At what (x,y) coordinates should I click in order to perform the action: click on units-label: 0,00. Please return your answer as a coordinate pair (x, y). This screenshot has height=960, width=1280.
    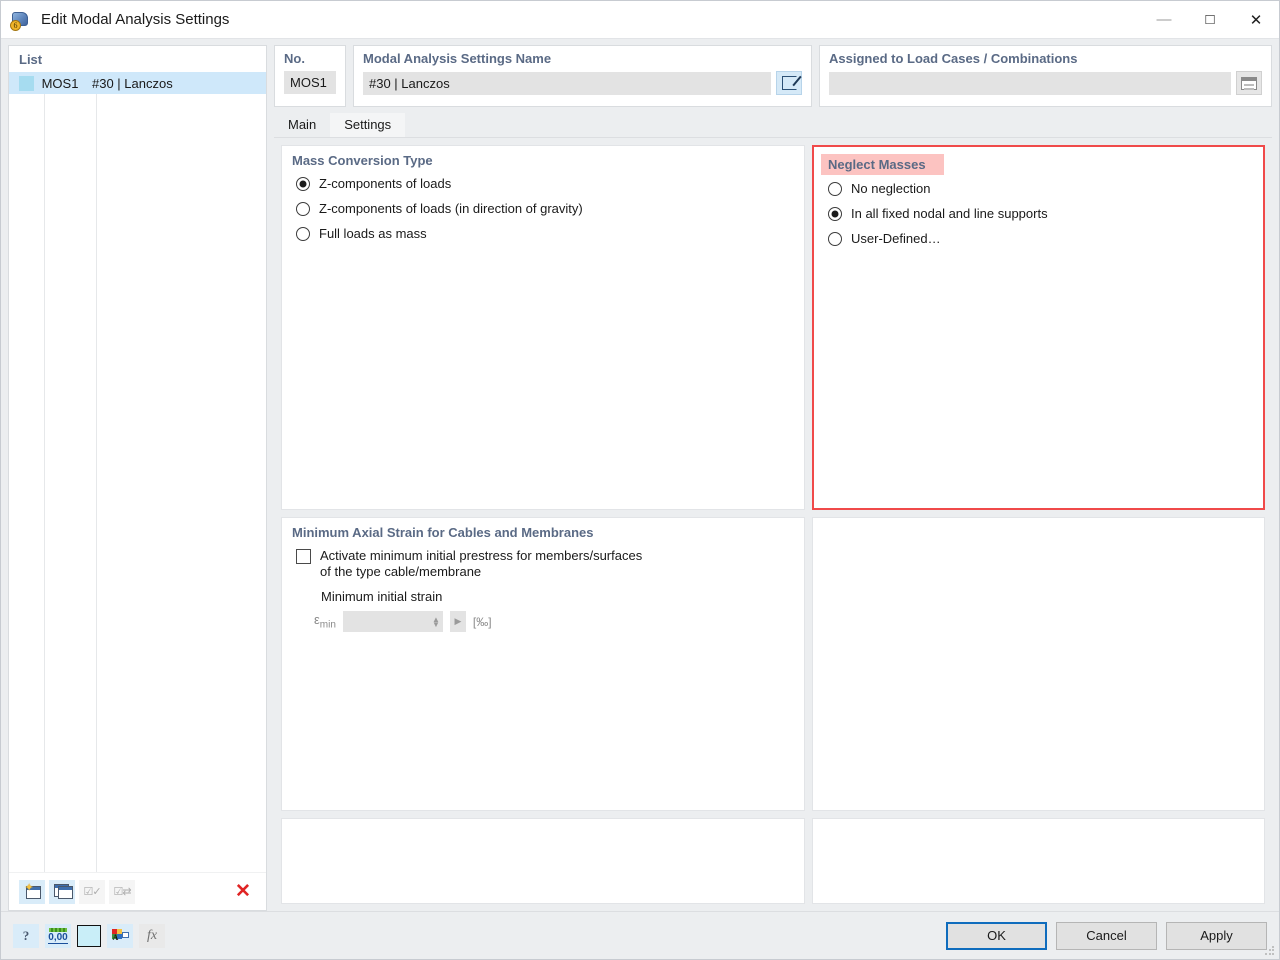
    Looking at the image, I should click on (58, 937).